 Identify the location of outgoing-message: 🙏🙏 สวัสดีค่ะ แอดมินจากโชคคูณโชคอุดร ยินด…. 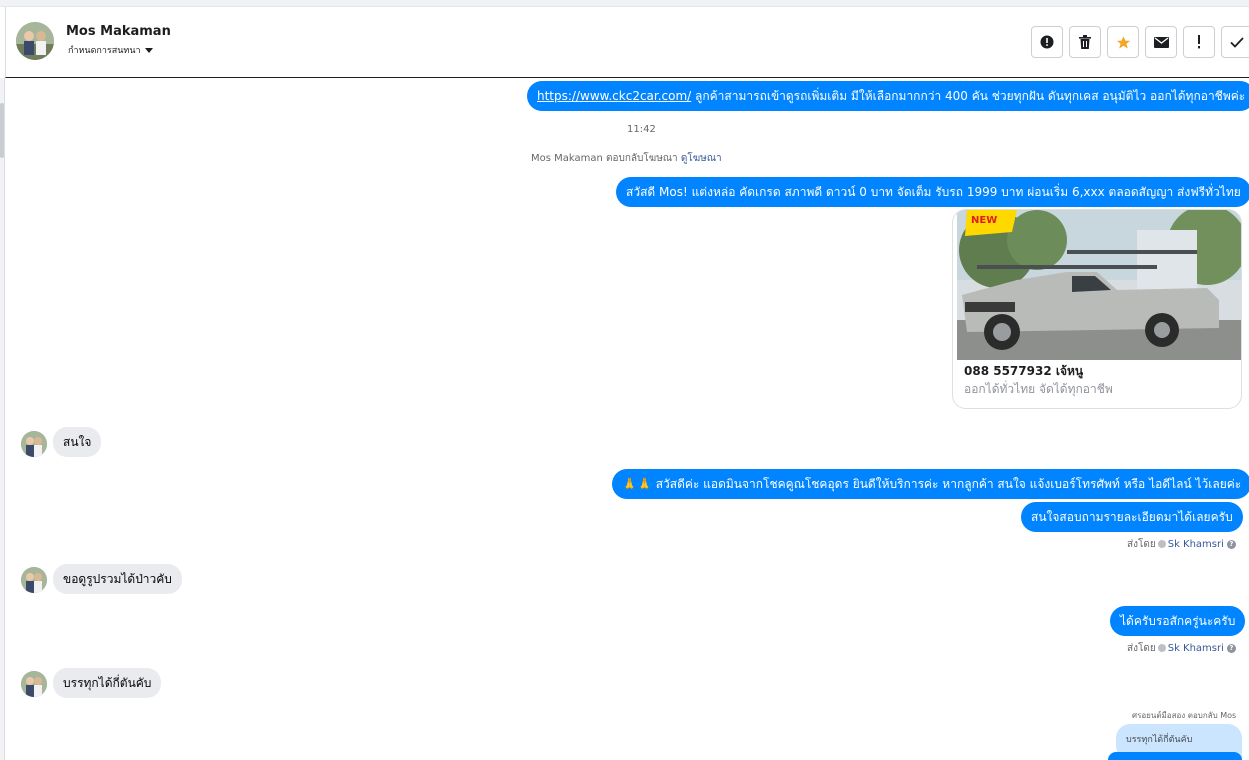
(930, 484).